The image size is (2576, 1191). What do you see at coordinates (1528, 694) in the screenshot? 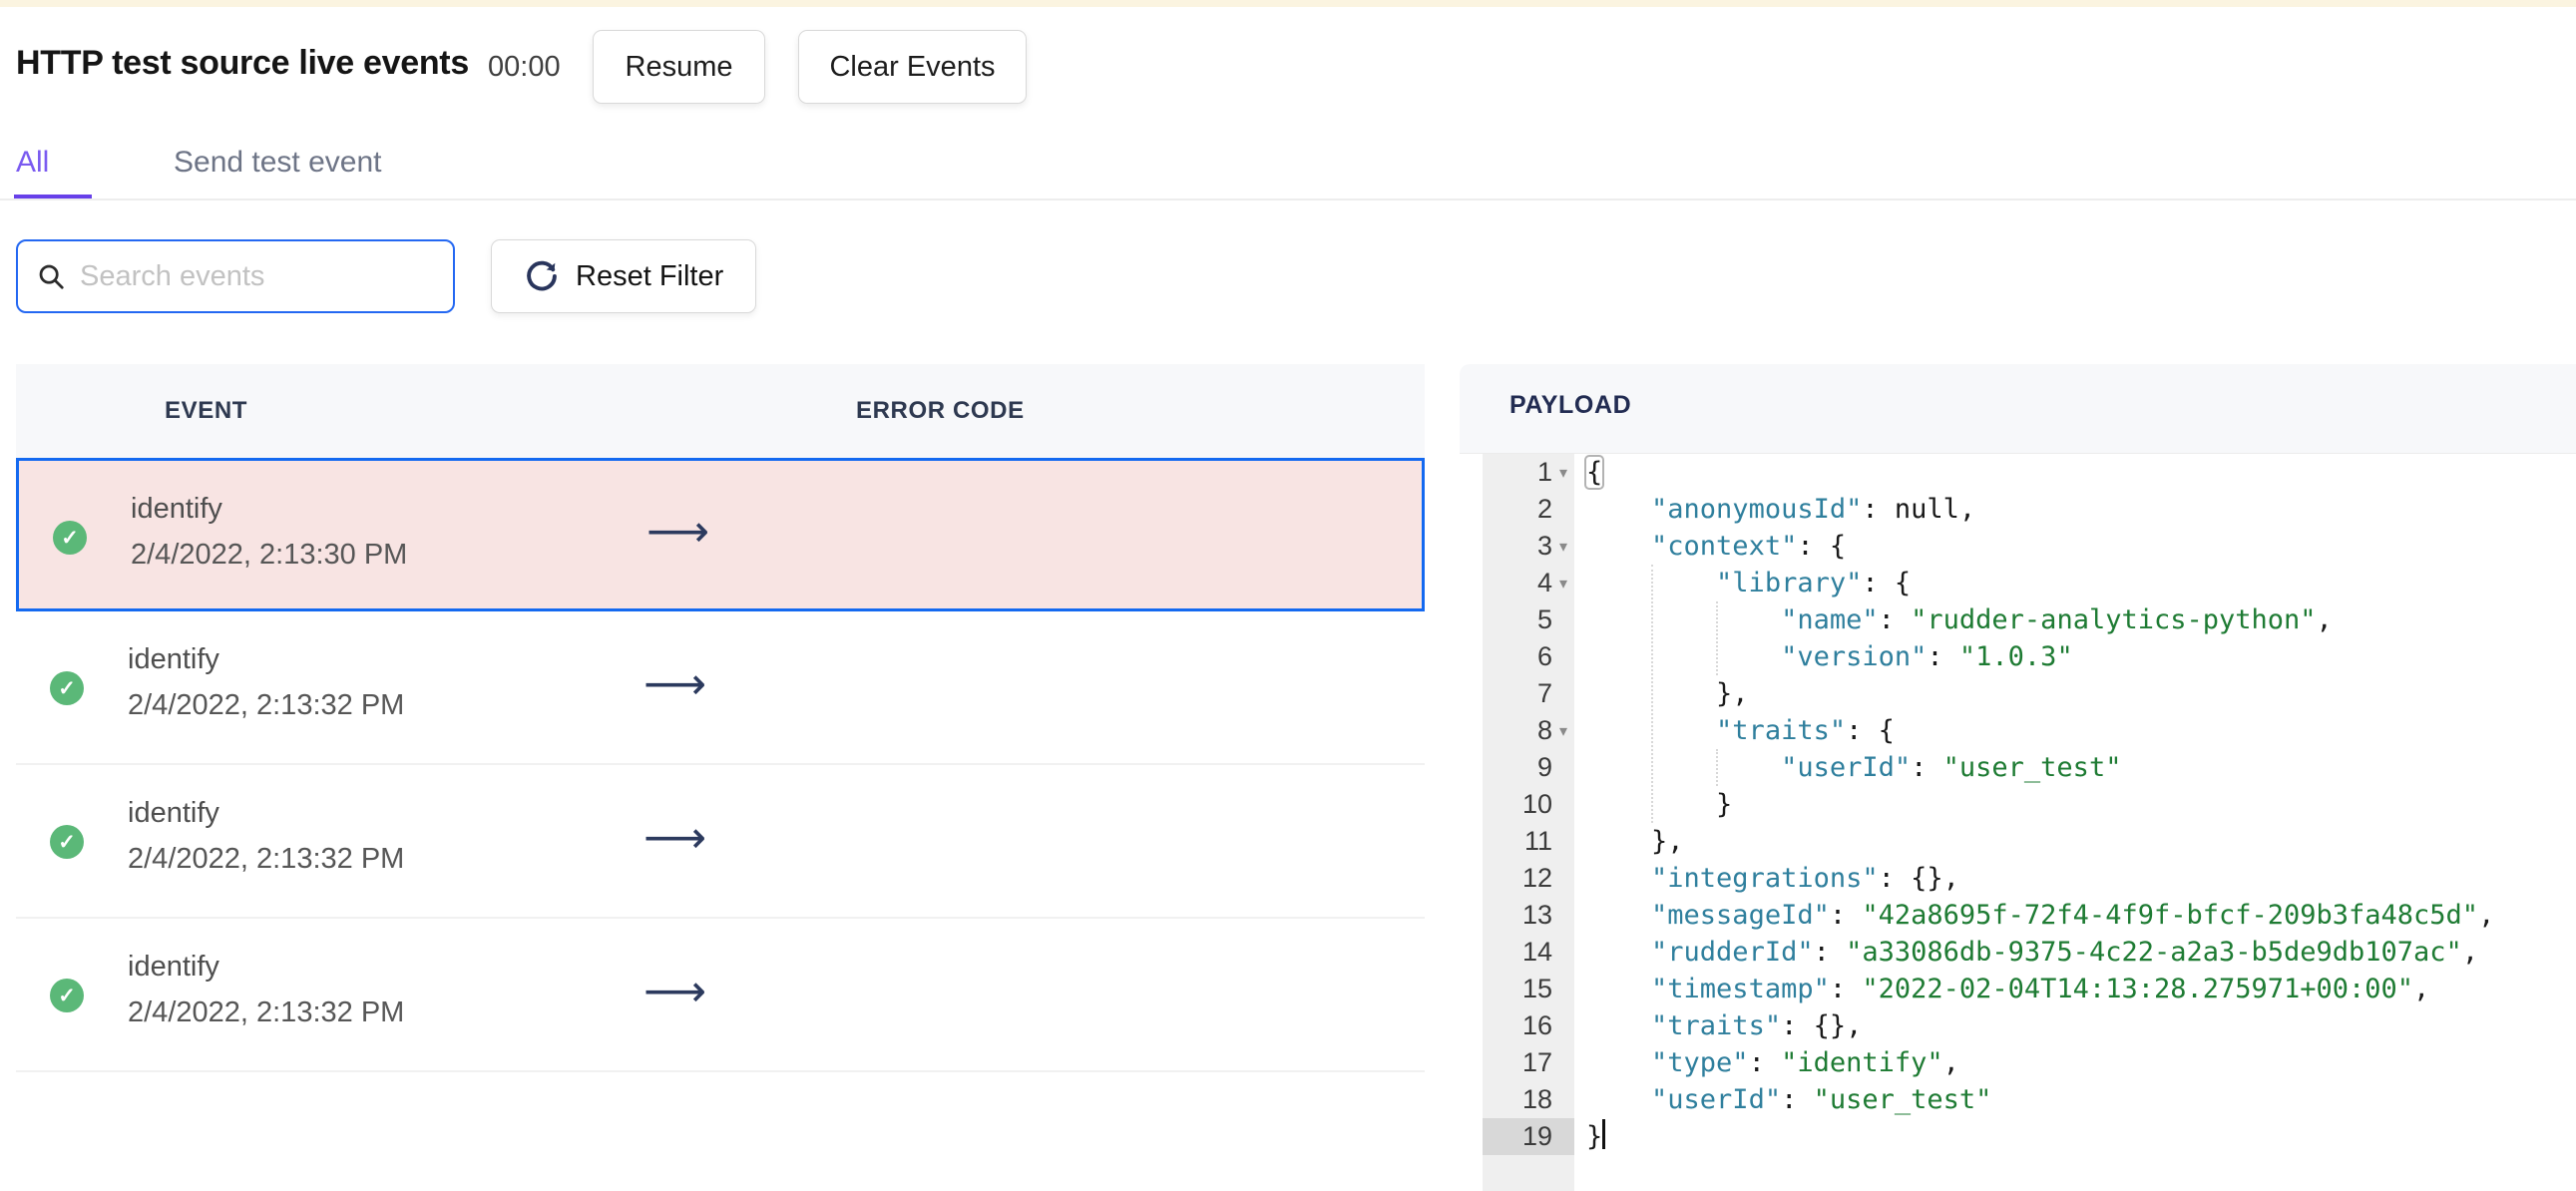
I see `gutter-line: 7` at bounding box center [1528, 694].